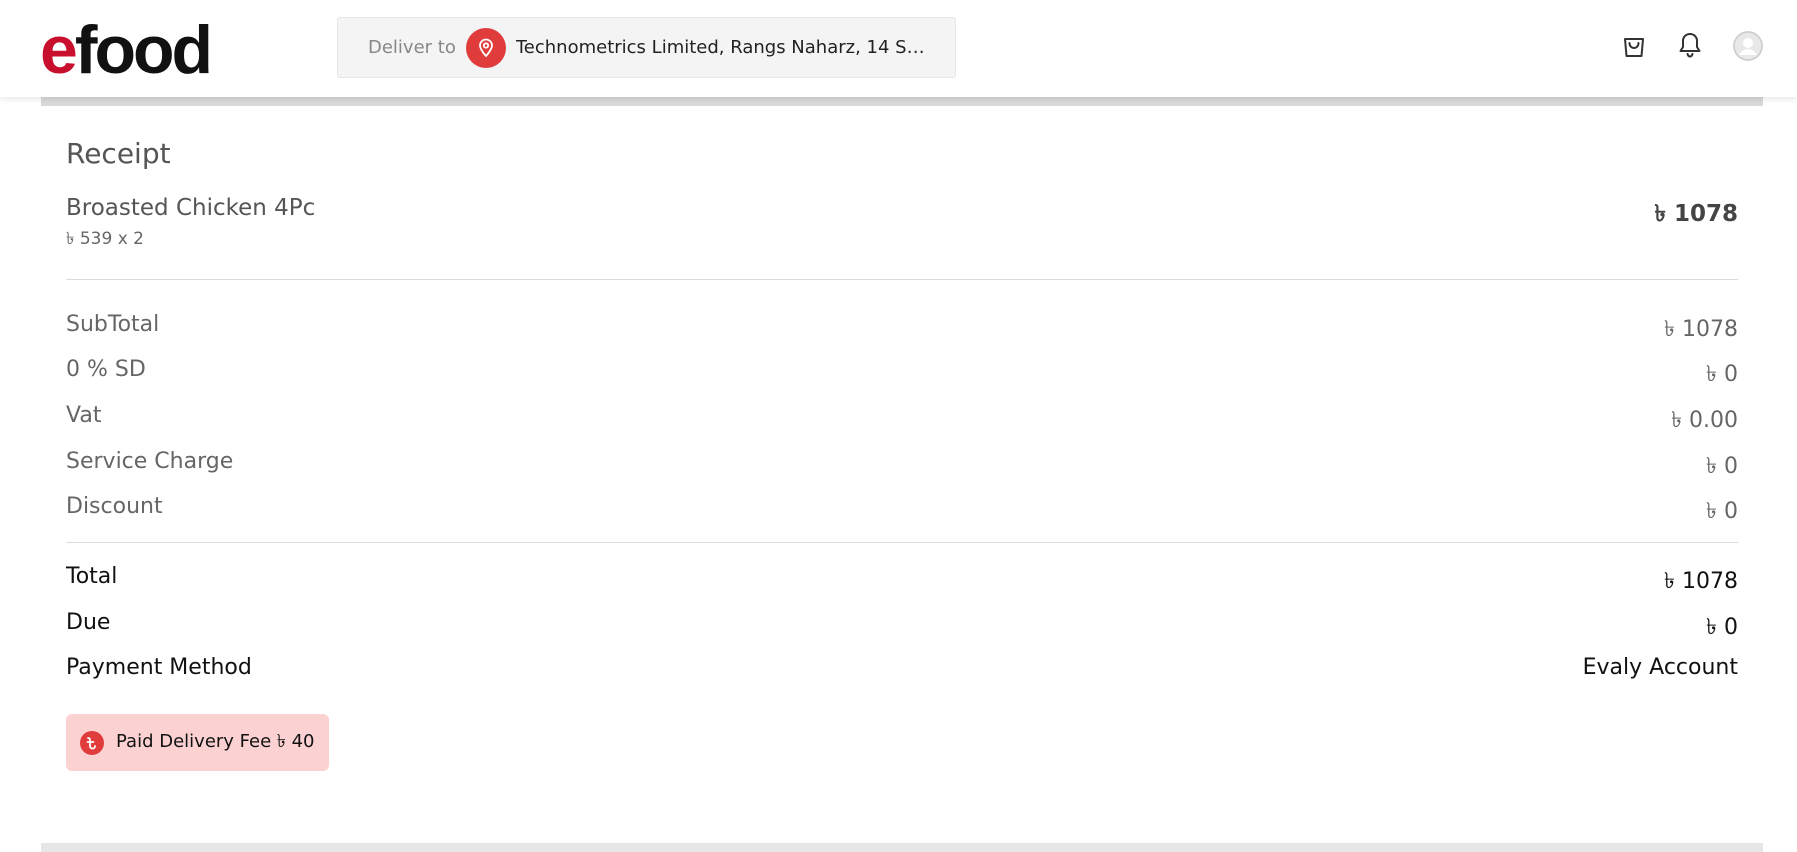 The width and height of the screenshot is (1797, 852). Describe the element at coordinates (902, 847) in the screenshot. I see `panel-bottom-border` at that location.